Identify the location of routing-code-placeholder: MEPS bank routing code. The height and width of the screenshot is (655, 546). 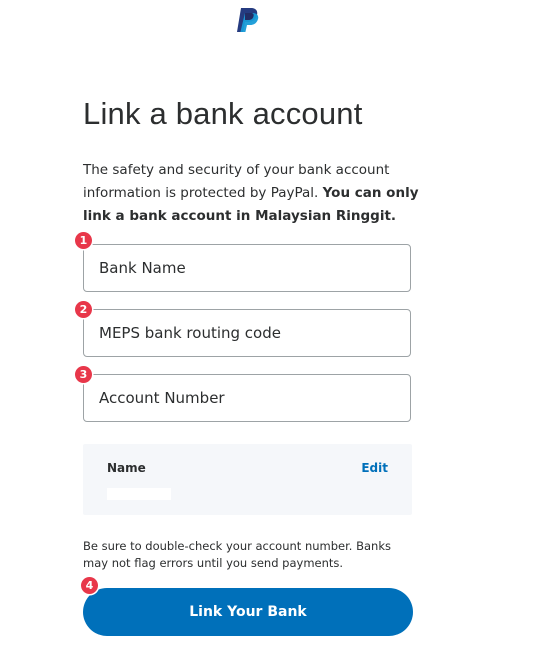
(190, 333).